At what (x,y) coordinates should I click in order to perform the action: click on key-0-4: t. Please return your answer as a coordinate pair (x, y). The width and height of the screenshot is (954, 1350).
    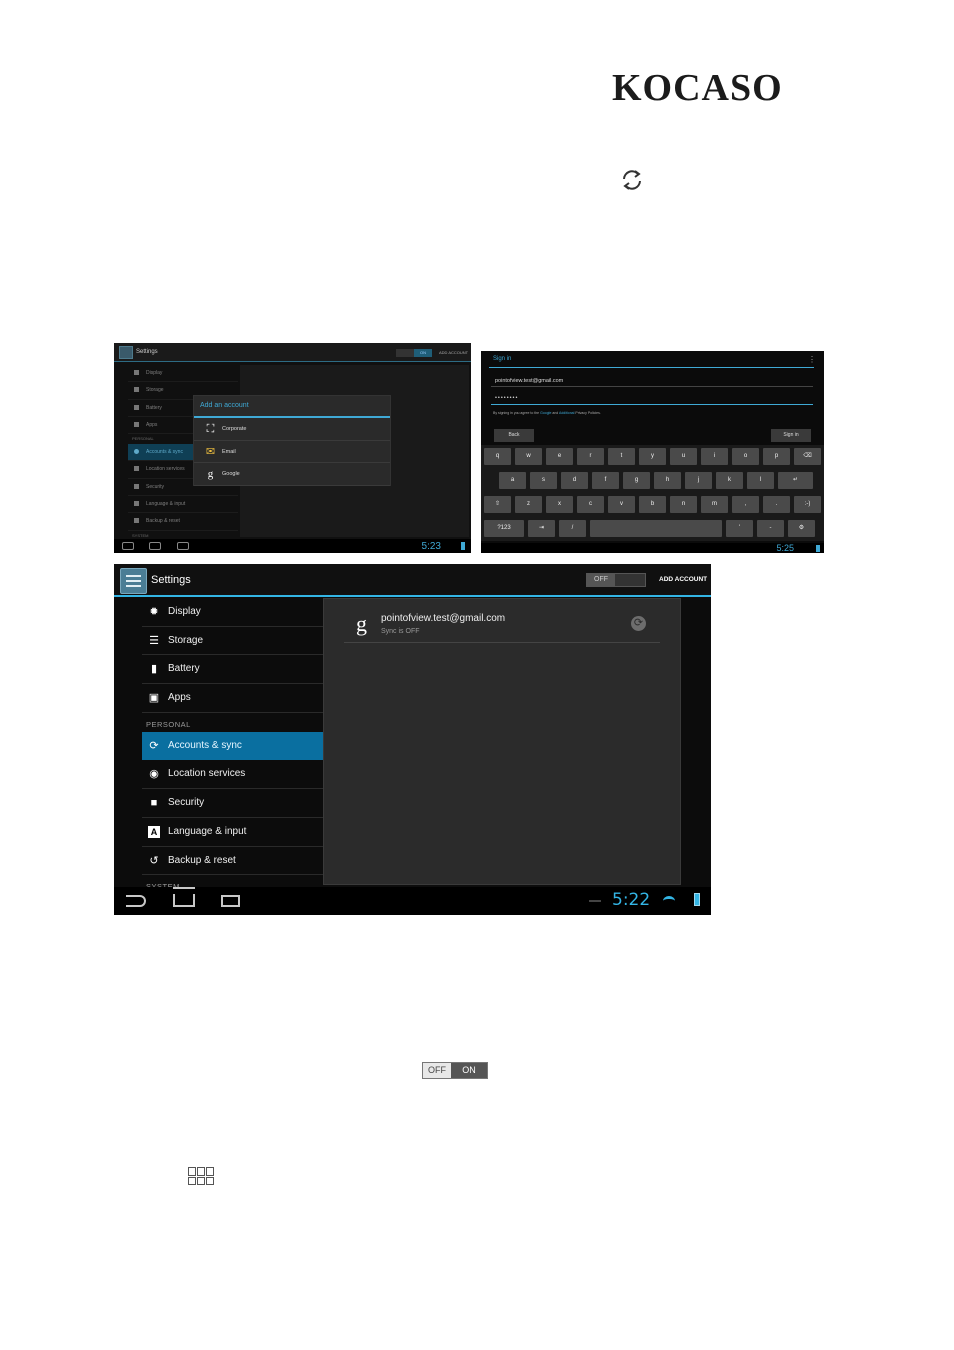
    Looking at the image, I should click on (621, 456).